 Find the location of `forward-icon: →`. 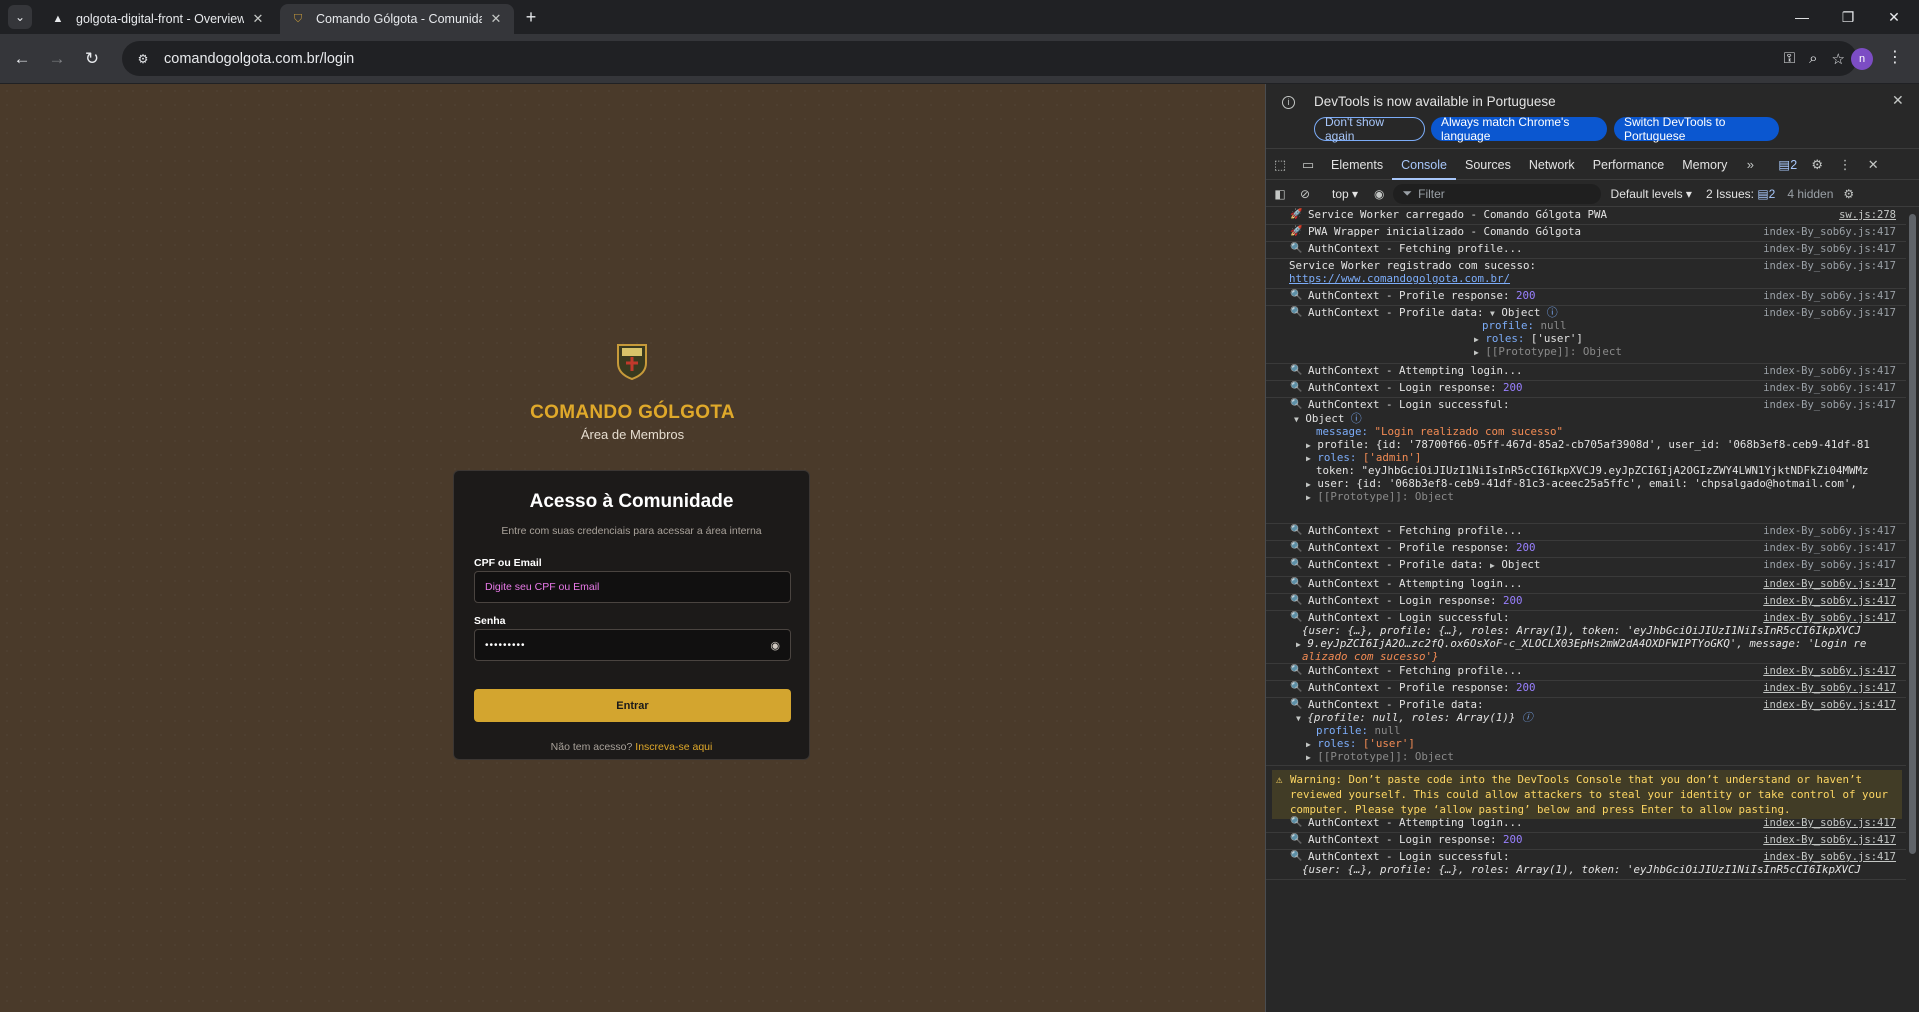

forward-icon: → is located at coordinates (57, 59).